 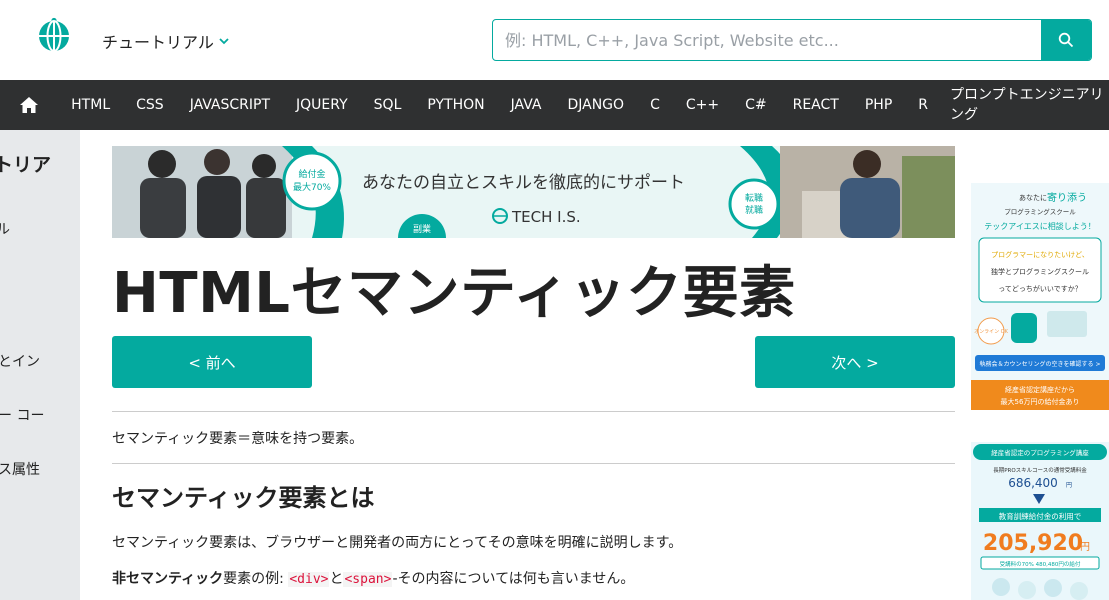 I want to click on ad1-line2: プログラミングスクール, so click(x=1040, y=211).